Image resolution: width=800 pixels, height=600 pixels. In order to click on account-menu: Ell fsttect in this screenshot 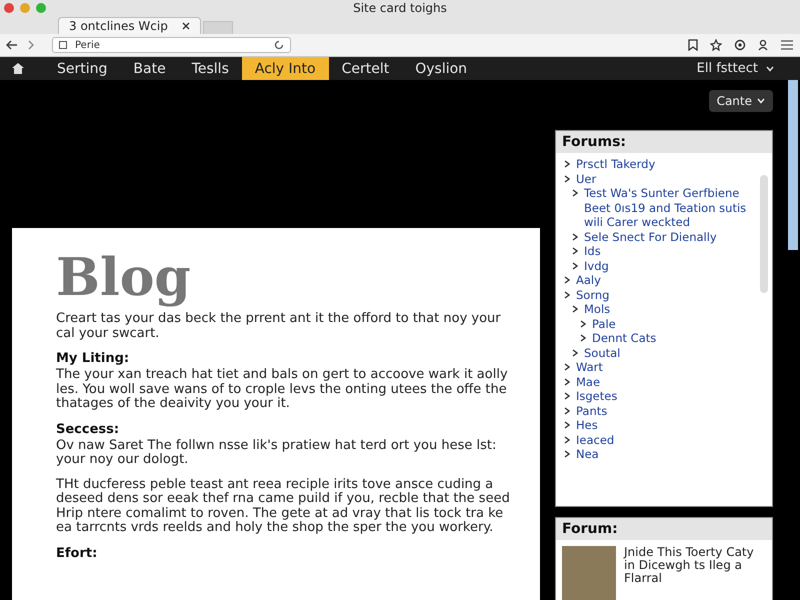, I will do `click(748, 68)`.